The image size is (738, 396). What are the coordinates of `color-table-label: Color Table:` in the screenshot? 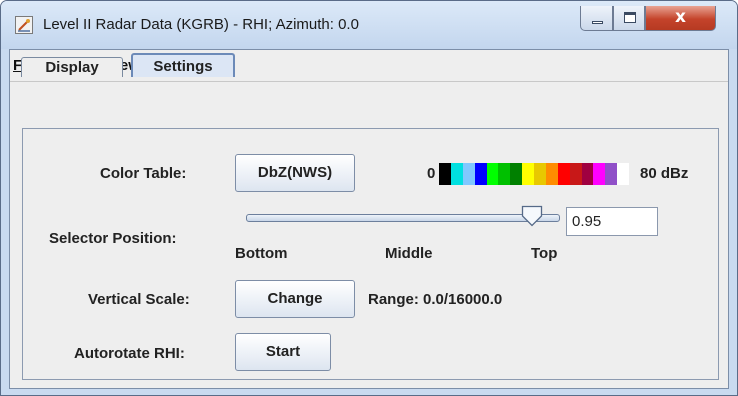 It's located at (143, 173).